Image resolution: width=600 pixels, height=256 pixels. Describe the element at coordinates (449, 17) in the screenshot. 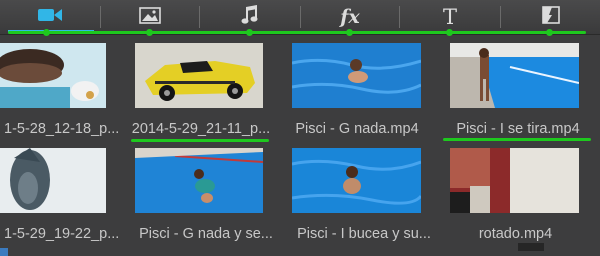

I see `text-icon: T` at that location.